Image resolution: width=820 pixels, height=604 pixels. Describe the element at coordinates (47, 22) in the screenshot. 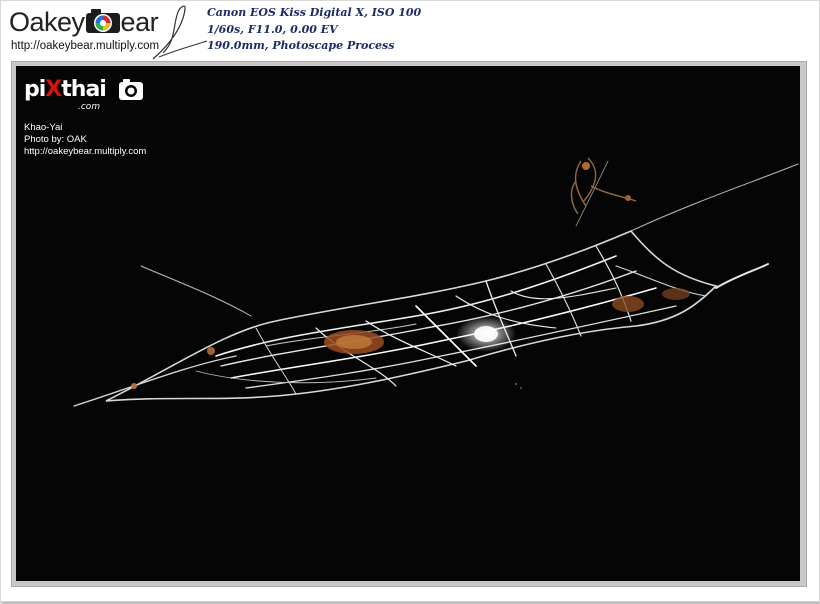

I see `logo-word-left: Oakey` at that location.